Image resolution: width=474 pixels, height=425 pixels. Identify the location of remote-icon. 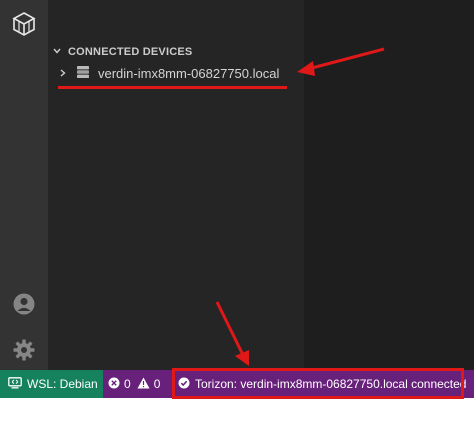
(15, 384).